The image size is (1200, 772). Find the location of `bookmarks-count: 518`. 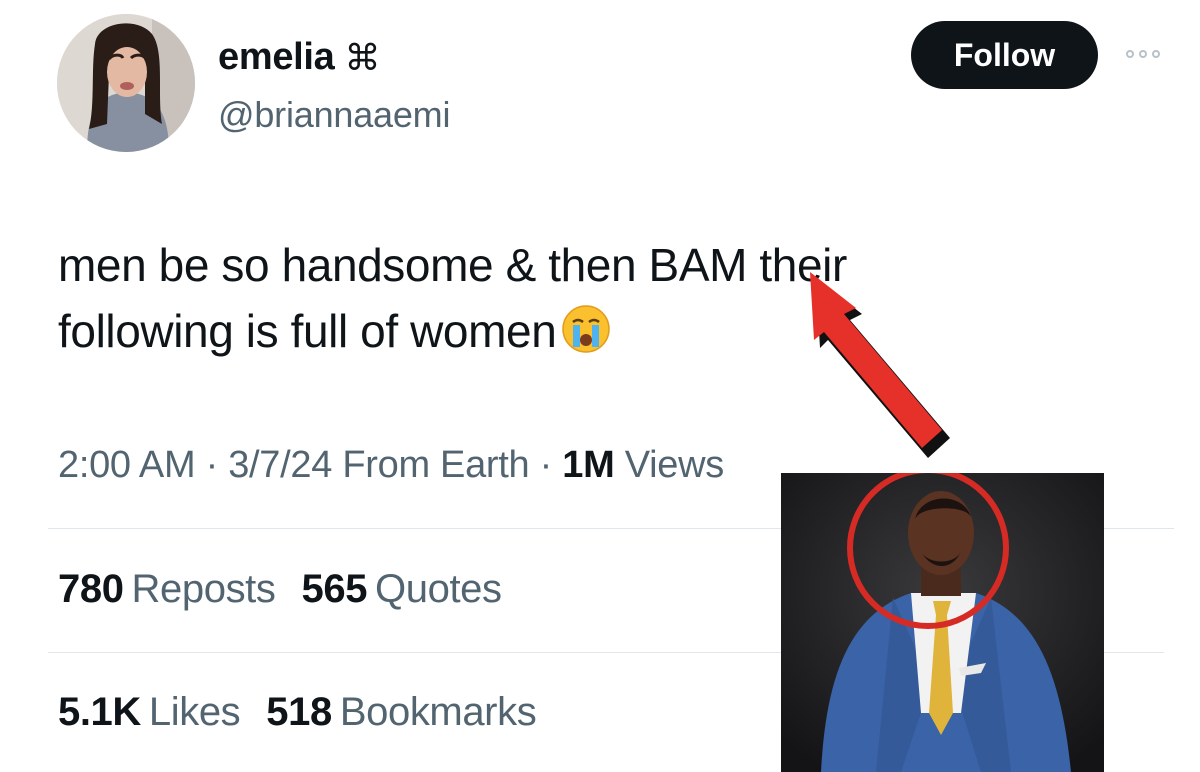

bookmarks-count: 518 is located at coordinates (299, 712).